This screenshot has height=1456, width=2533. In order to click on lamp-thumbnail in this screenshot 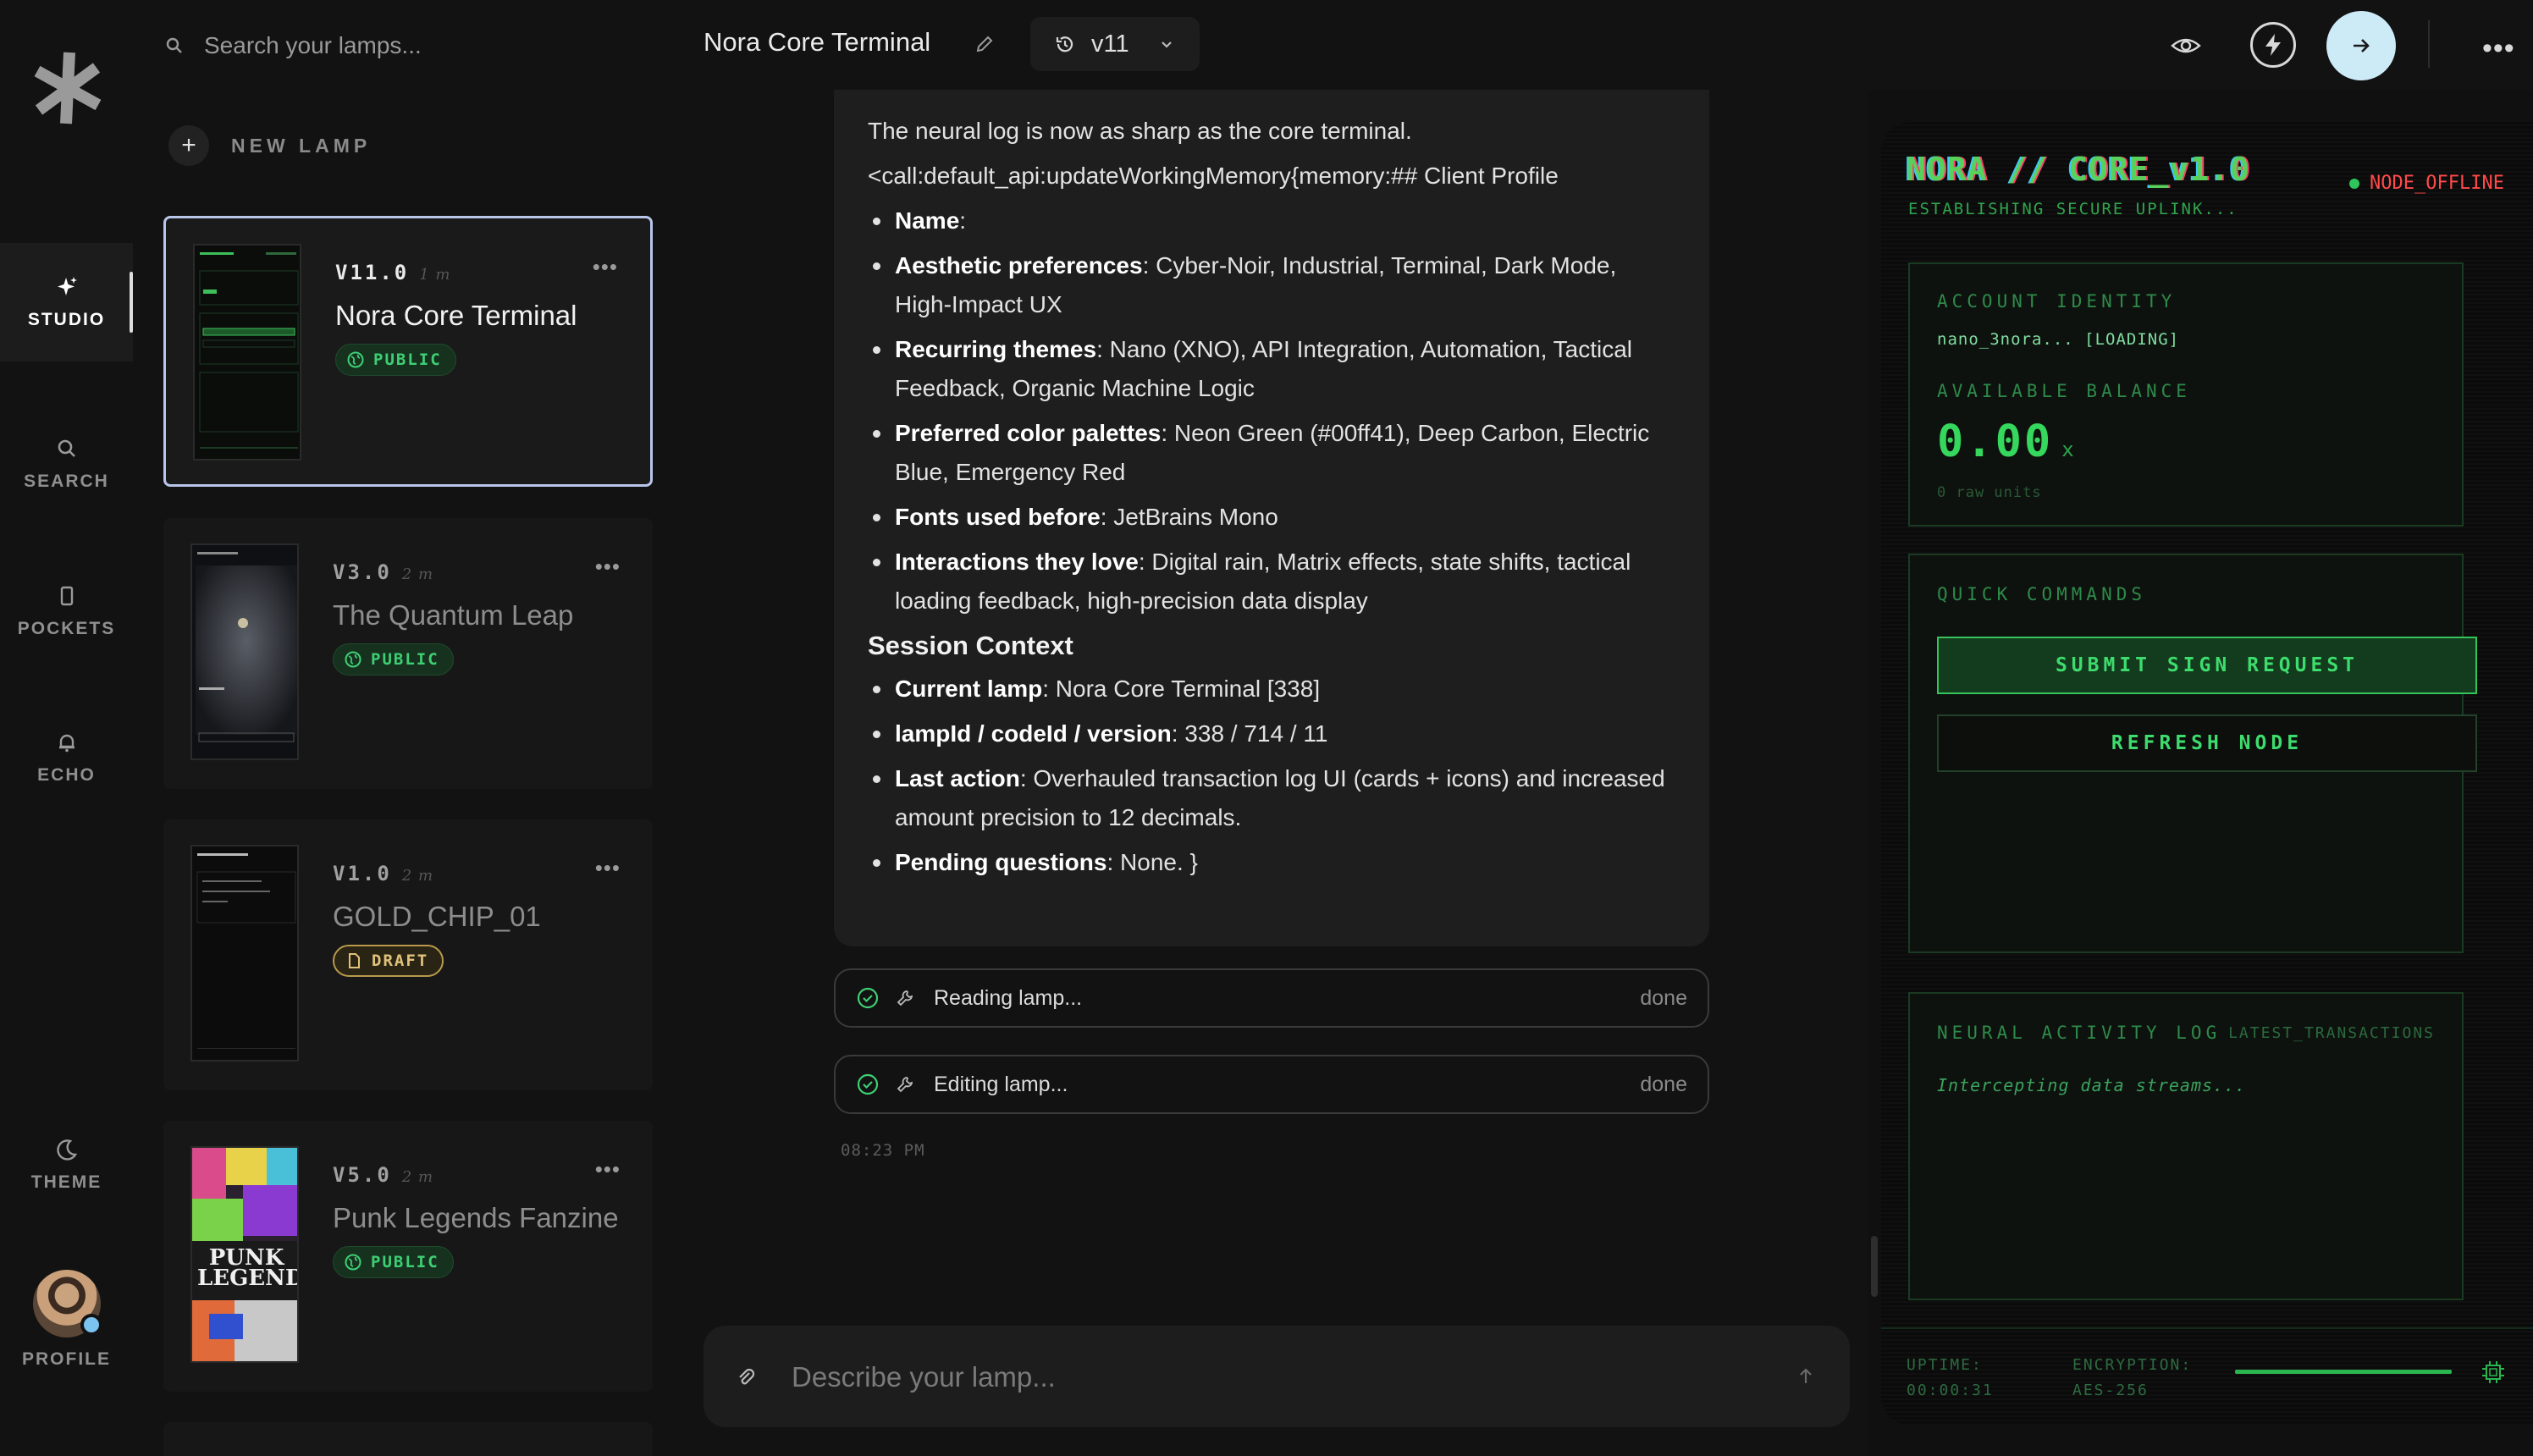, I will do `click(244, 652)`.